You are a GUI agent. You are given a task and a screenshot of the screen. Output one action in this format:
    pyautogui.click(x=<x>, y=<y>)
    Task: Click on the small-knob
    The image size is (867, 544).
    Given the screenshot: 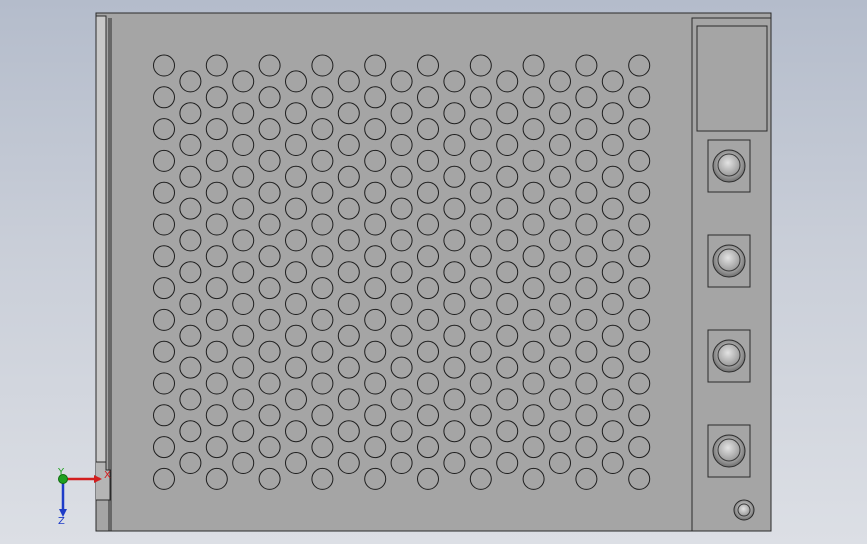 What is the action you would take?
    pyautogui.click(x=744, y=510)
    